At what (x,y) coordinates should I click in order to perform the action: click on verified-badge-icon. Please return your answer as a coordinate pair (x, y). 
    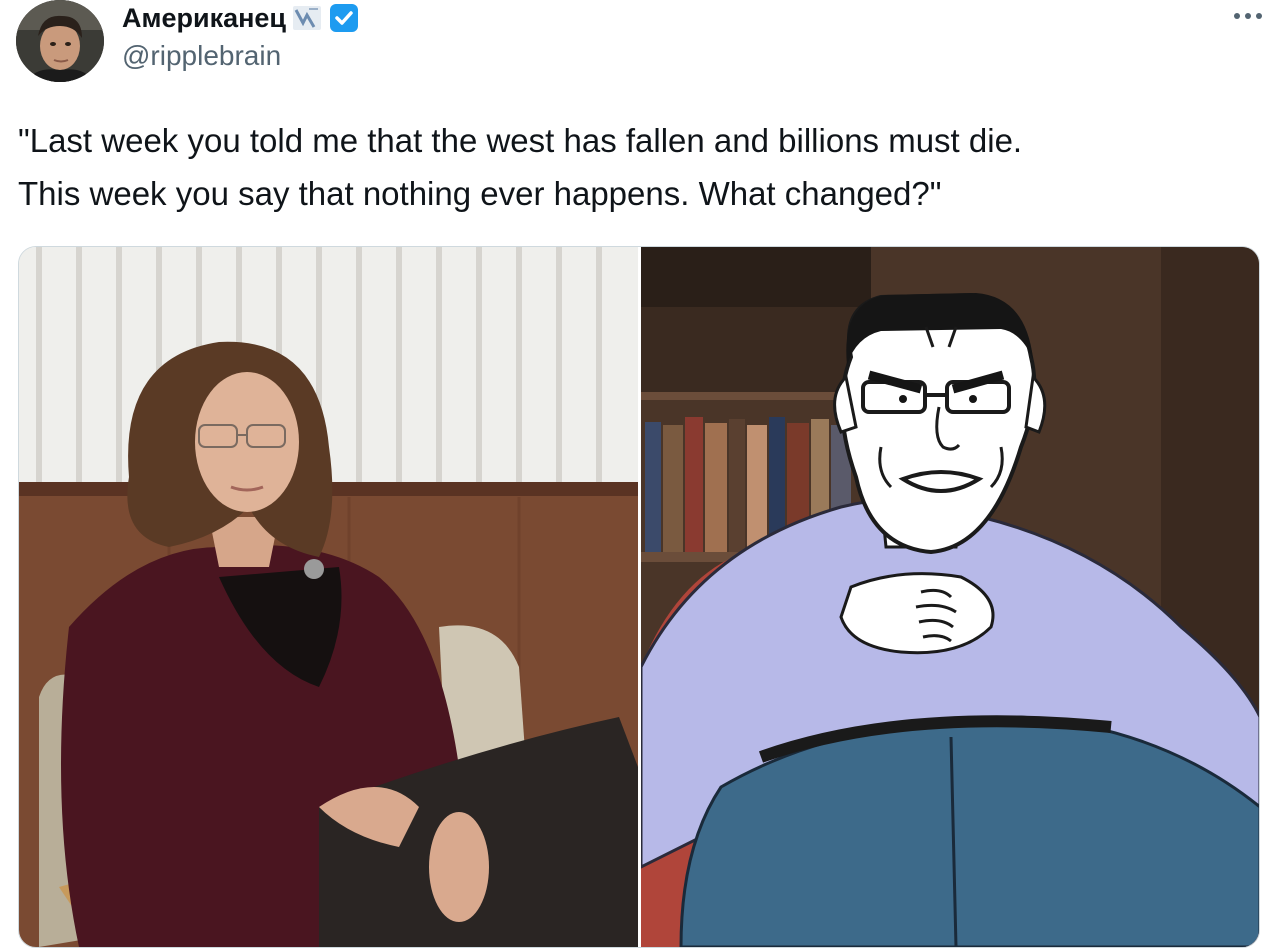
    Looking at the image, I should click on (344, 18).